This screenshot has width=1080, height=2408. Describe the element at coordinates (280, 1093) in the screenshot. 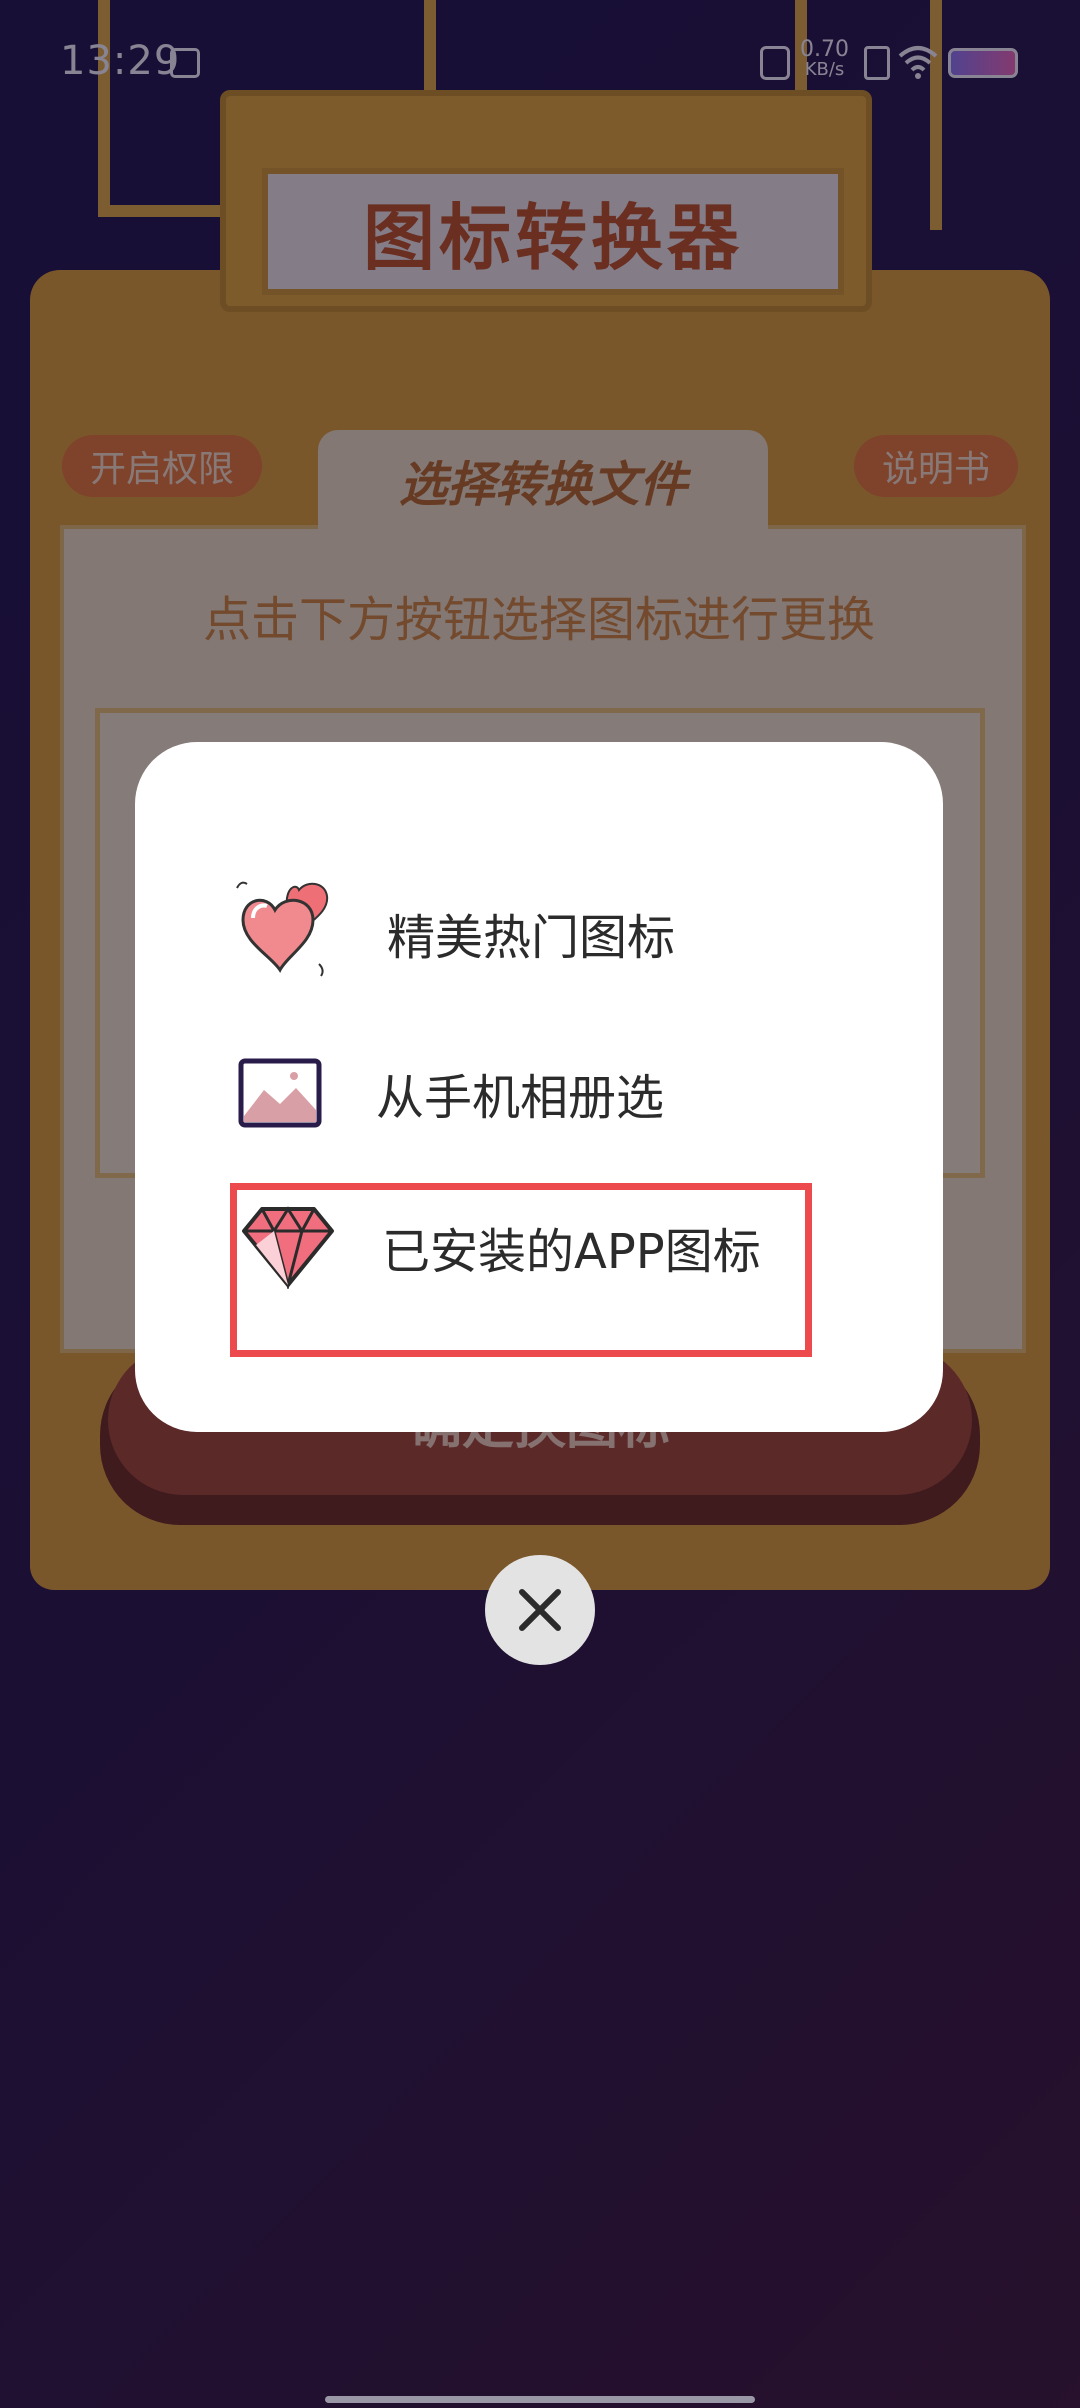

I see `image-icon` at that location.